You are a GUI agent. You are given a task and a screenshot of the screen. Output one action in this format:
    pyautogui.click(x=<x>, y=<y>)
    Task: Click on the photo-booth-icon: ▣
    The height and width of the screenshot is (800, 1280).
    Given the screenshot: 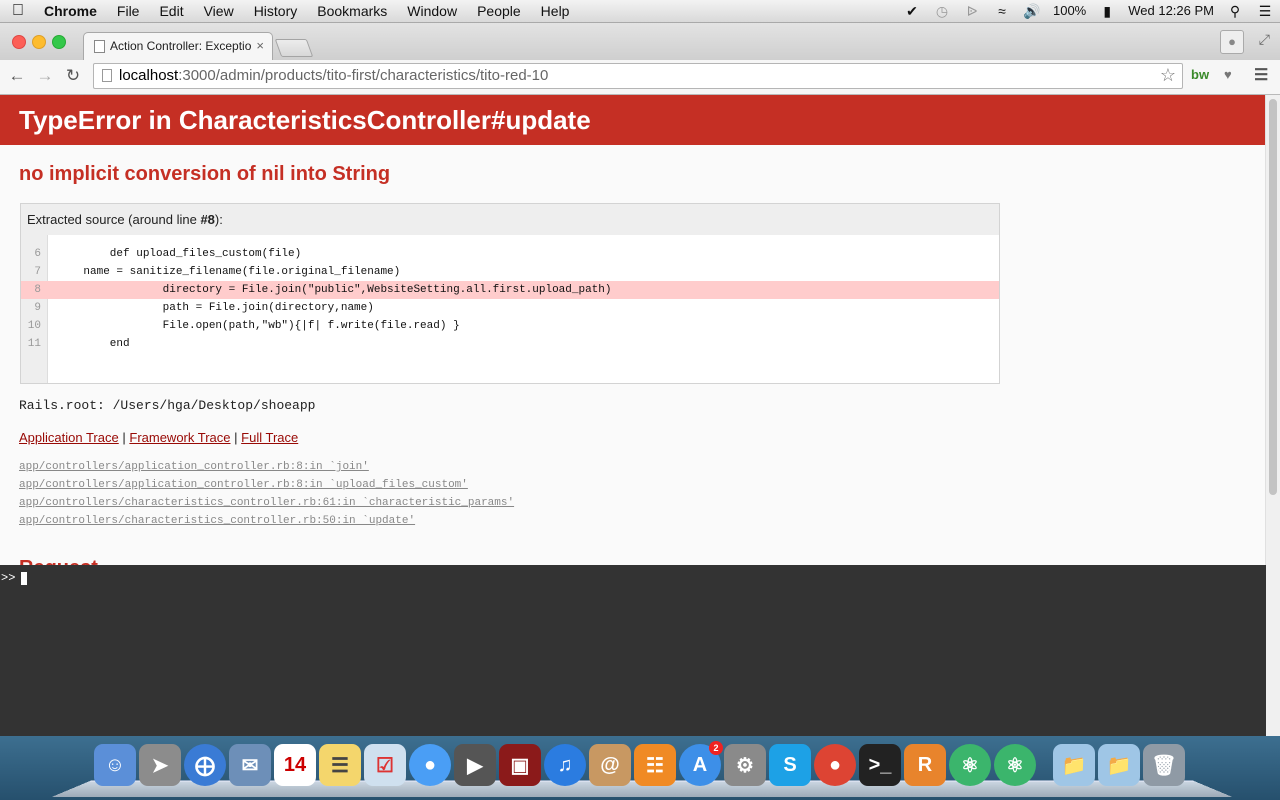 What is the action you would take?
    pyautogui.click(x=520, y=765)
    